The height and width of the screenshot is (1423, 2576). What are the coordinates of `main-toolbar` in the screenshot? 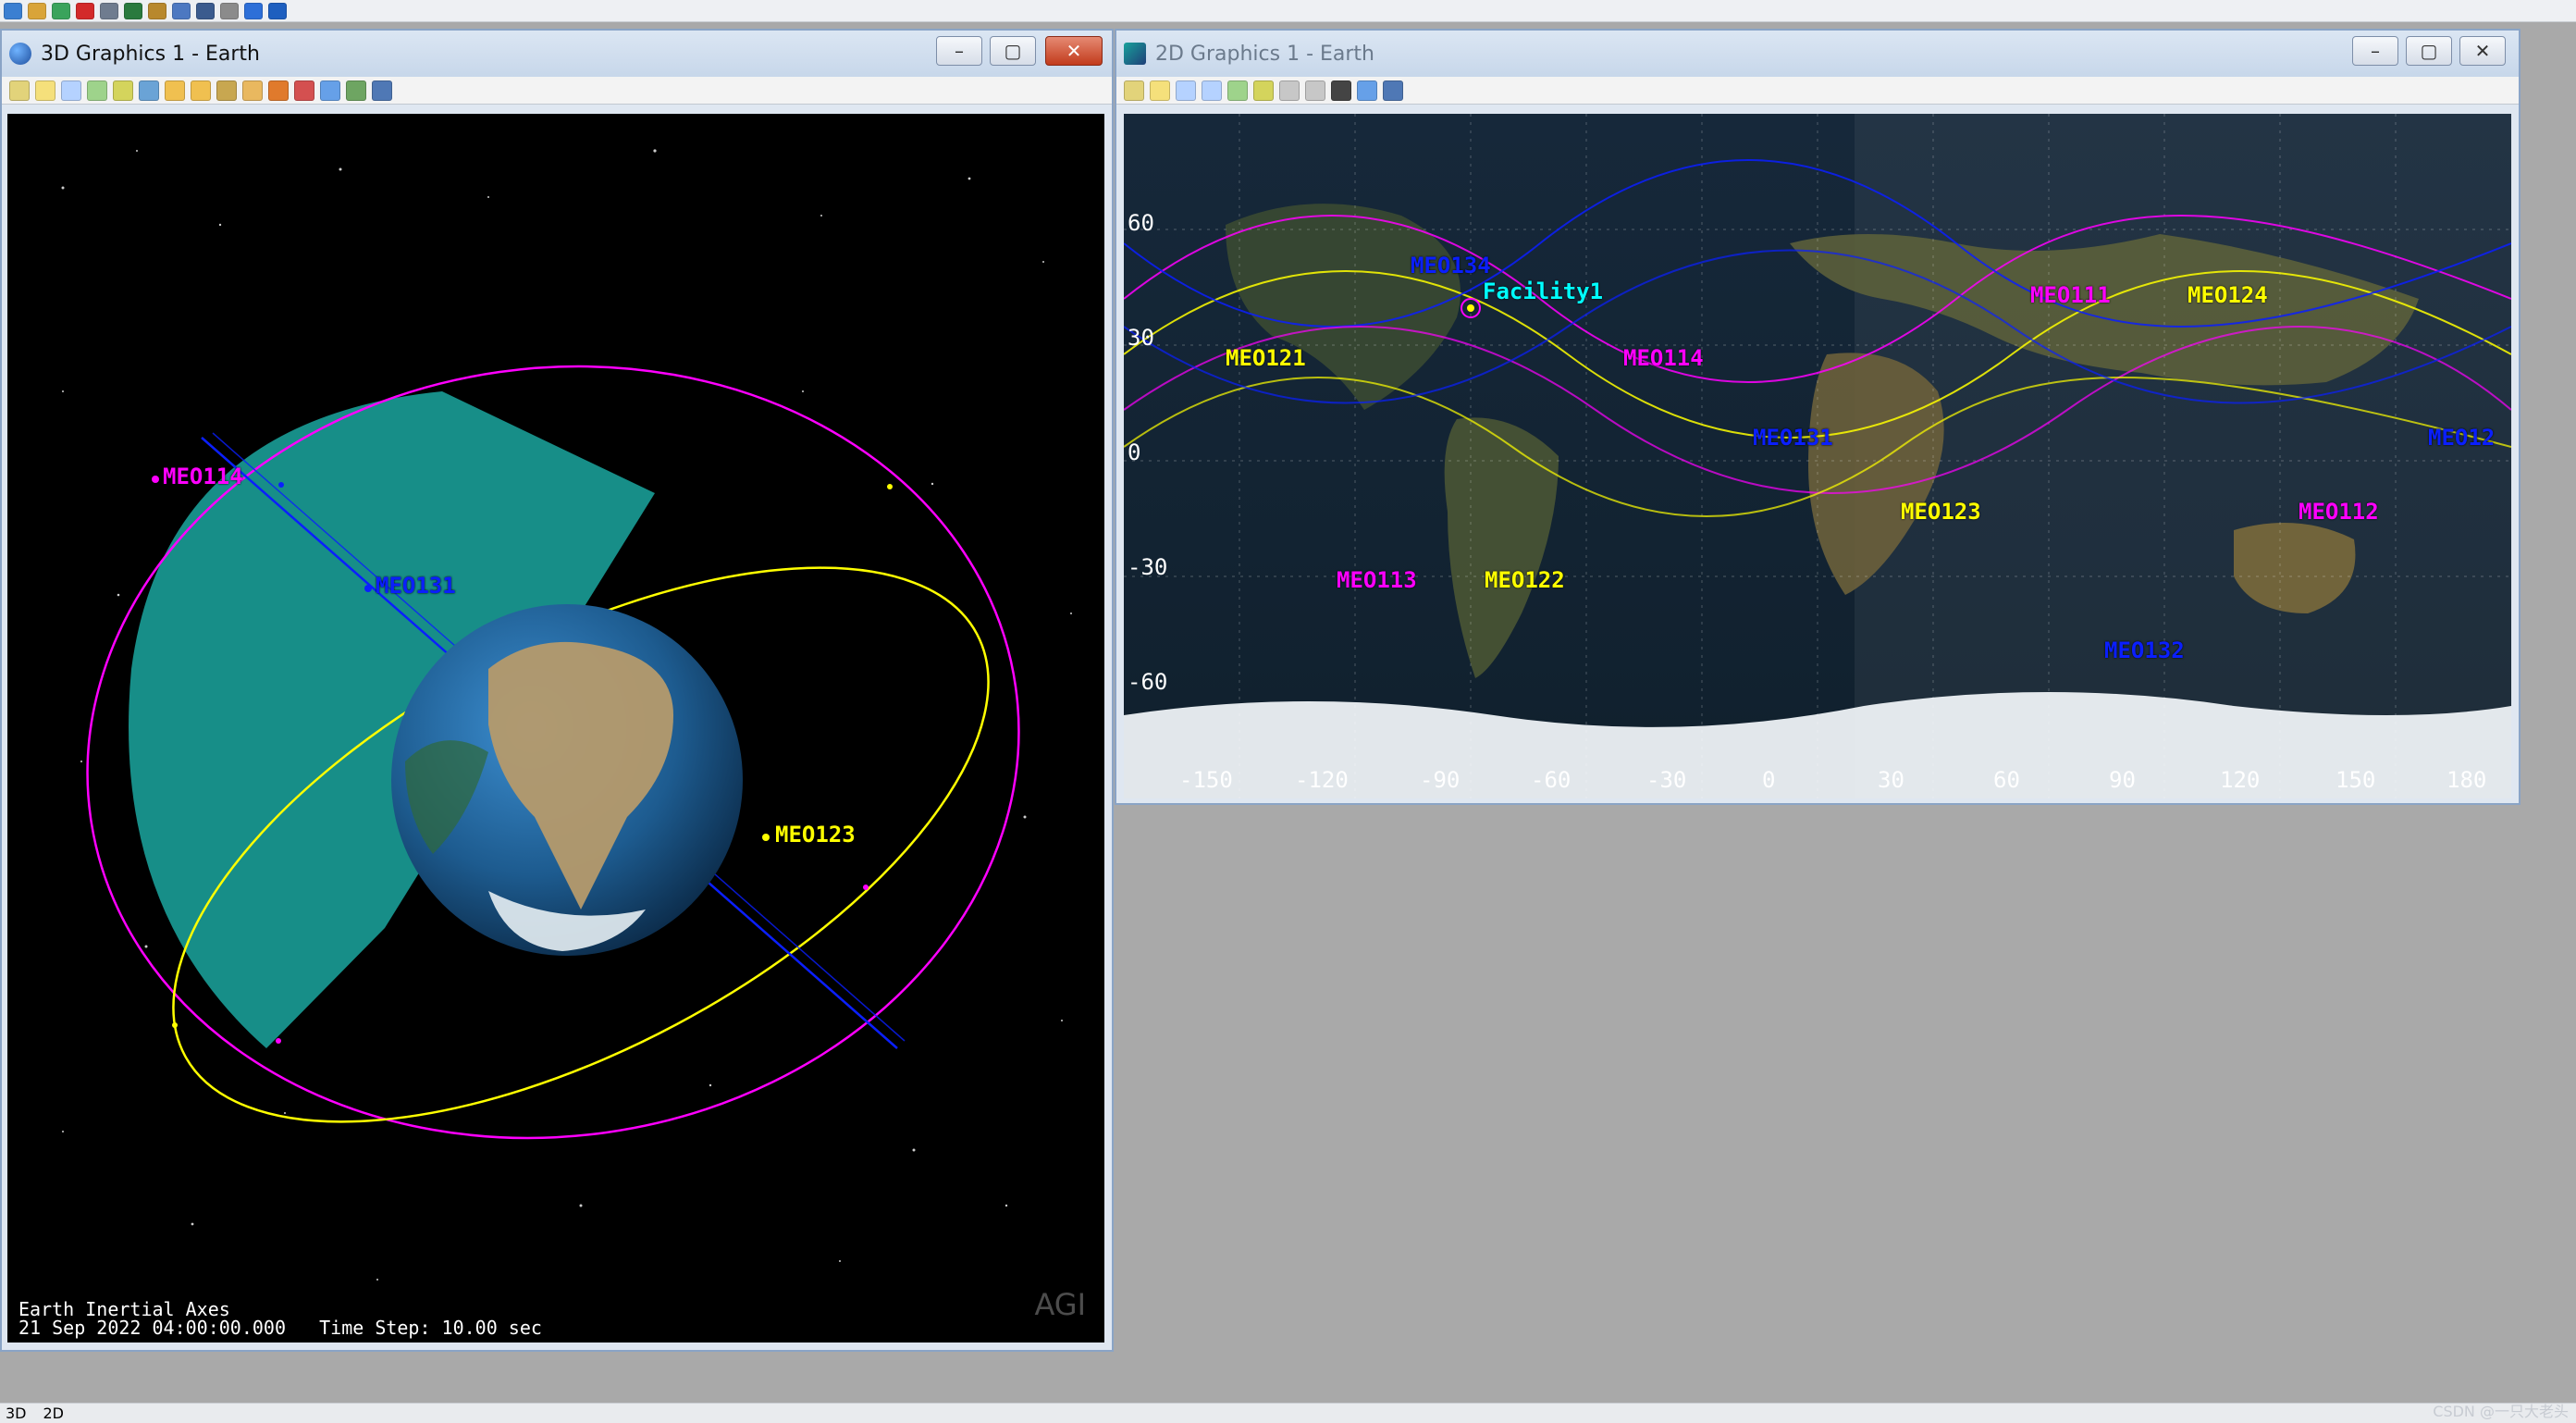 It's located at (1288, 11).